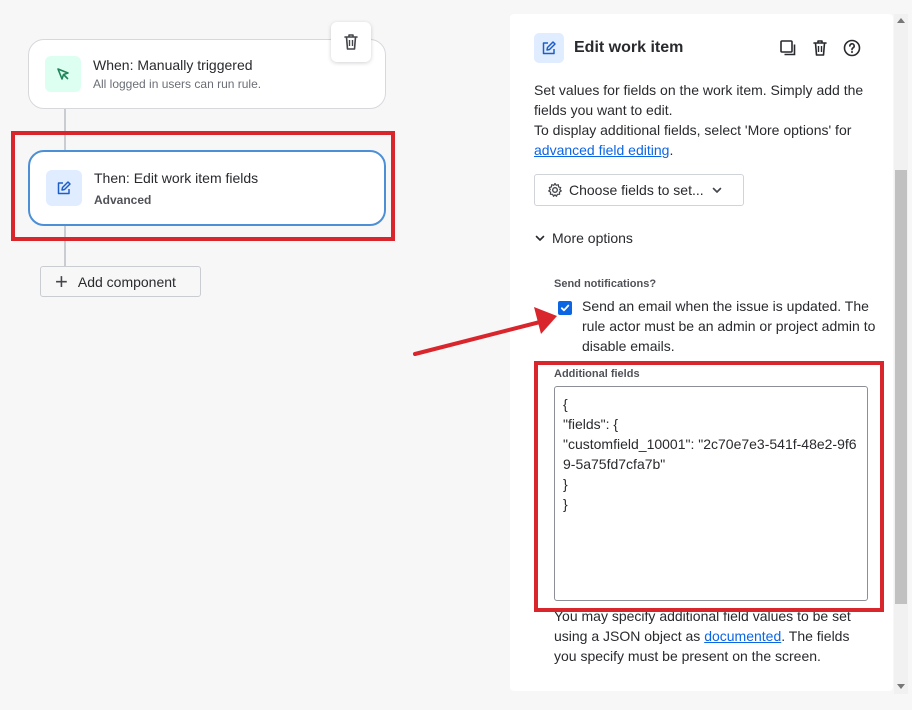 The image size is (912, 710). I want to click on gear-icon, so click(555, 190).